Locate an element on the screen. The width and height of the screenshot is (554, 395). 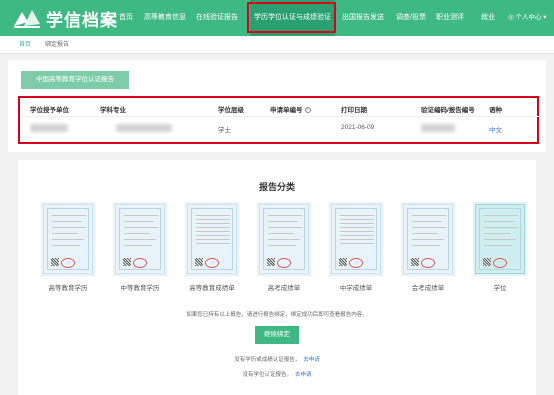
breadcrumb-current: 绑定报告 is located at coordinates (57, 45).